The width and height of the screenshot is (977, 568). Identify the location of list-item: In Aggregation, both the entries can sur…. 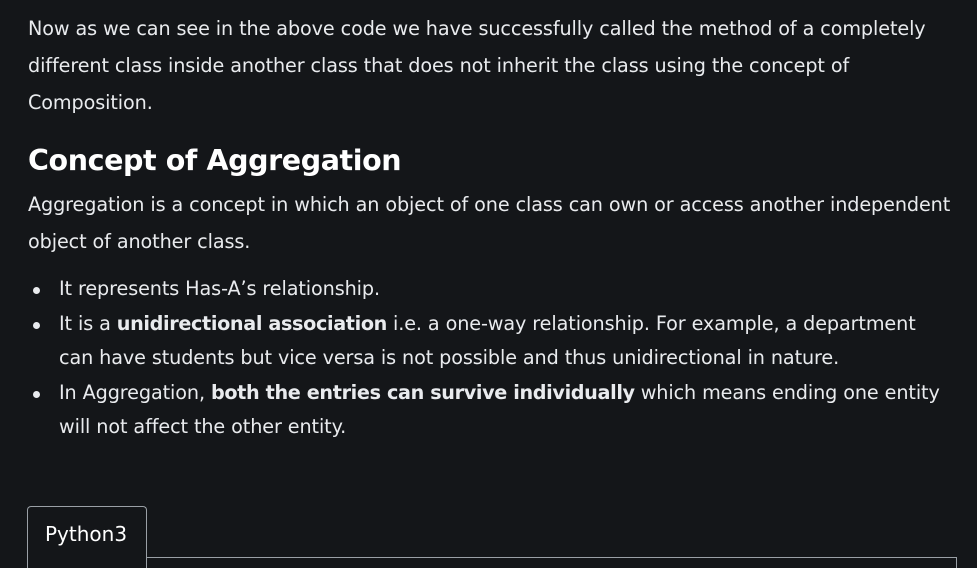
(491, 410).